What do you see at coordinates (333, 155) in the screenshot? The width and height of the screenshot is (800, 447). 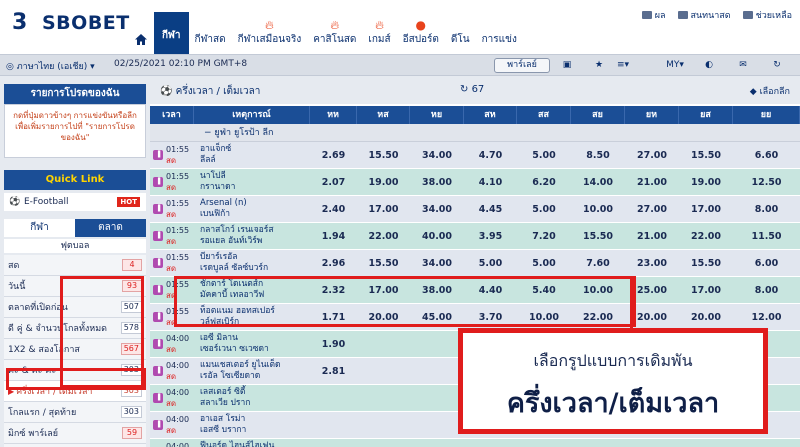 I see `odds-cell: 2.69` at bounding box center [333, 155].